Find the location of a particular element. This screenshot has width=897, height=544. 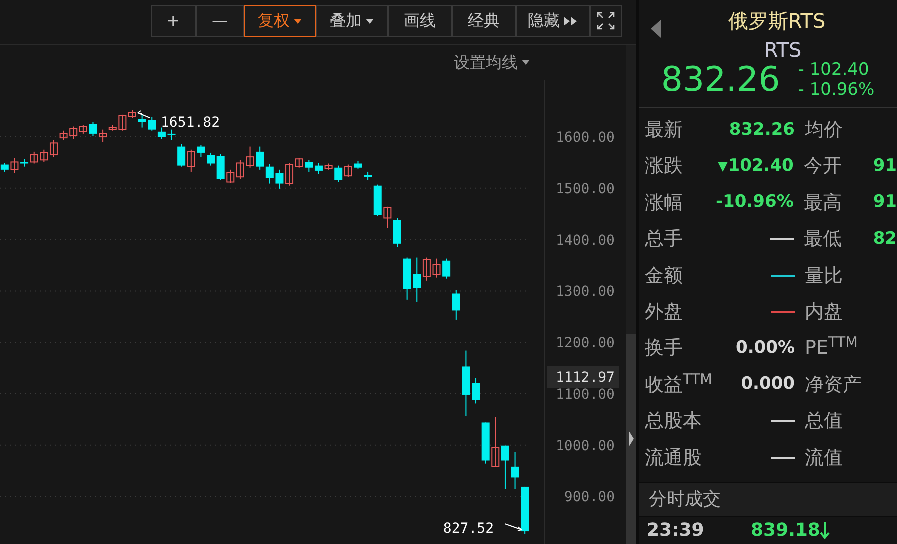

y-axis-label: 1100.00 is located at coordinates (585, 394).